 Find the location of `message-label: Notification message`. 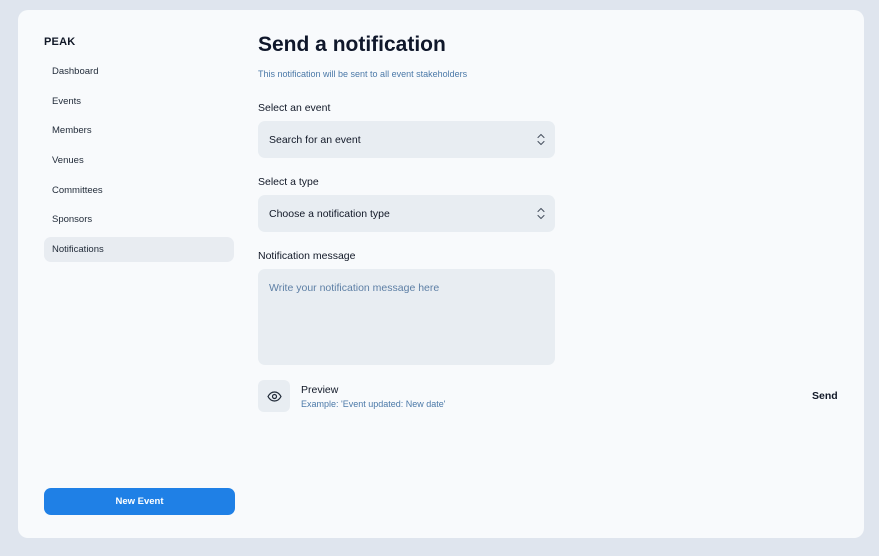

message-label: Notification message is located at coordinates (307, 256).